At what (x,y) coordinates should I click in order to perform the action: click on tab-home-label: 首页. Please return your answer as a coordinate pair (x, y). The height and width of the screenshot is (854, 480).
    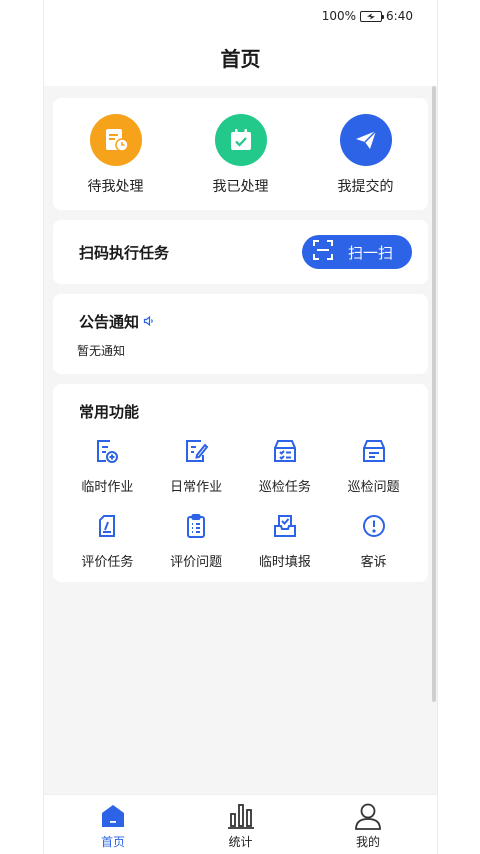
    Looking at the image, I should click on (112, 842).